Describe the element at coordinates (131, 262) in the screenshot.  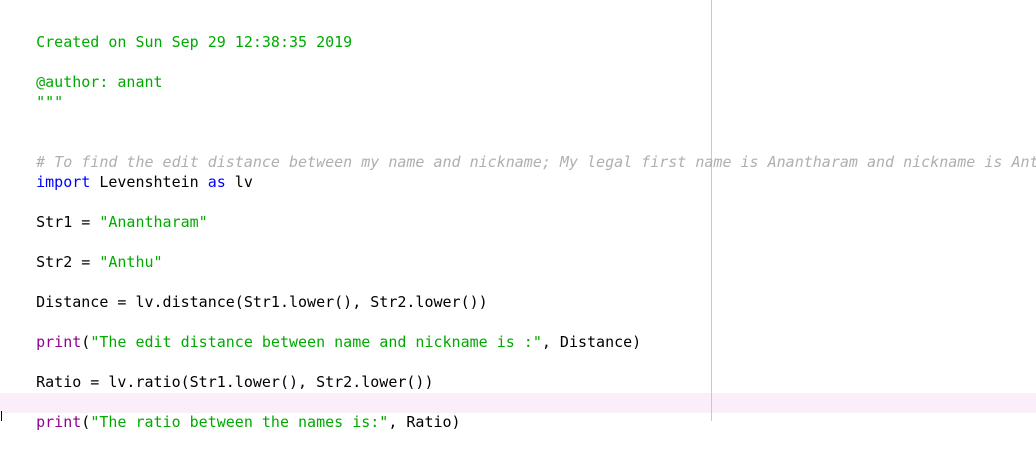
I see `str2-string-literal: "Anthu"` at that location.